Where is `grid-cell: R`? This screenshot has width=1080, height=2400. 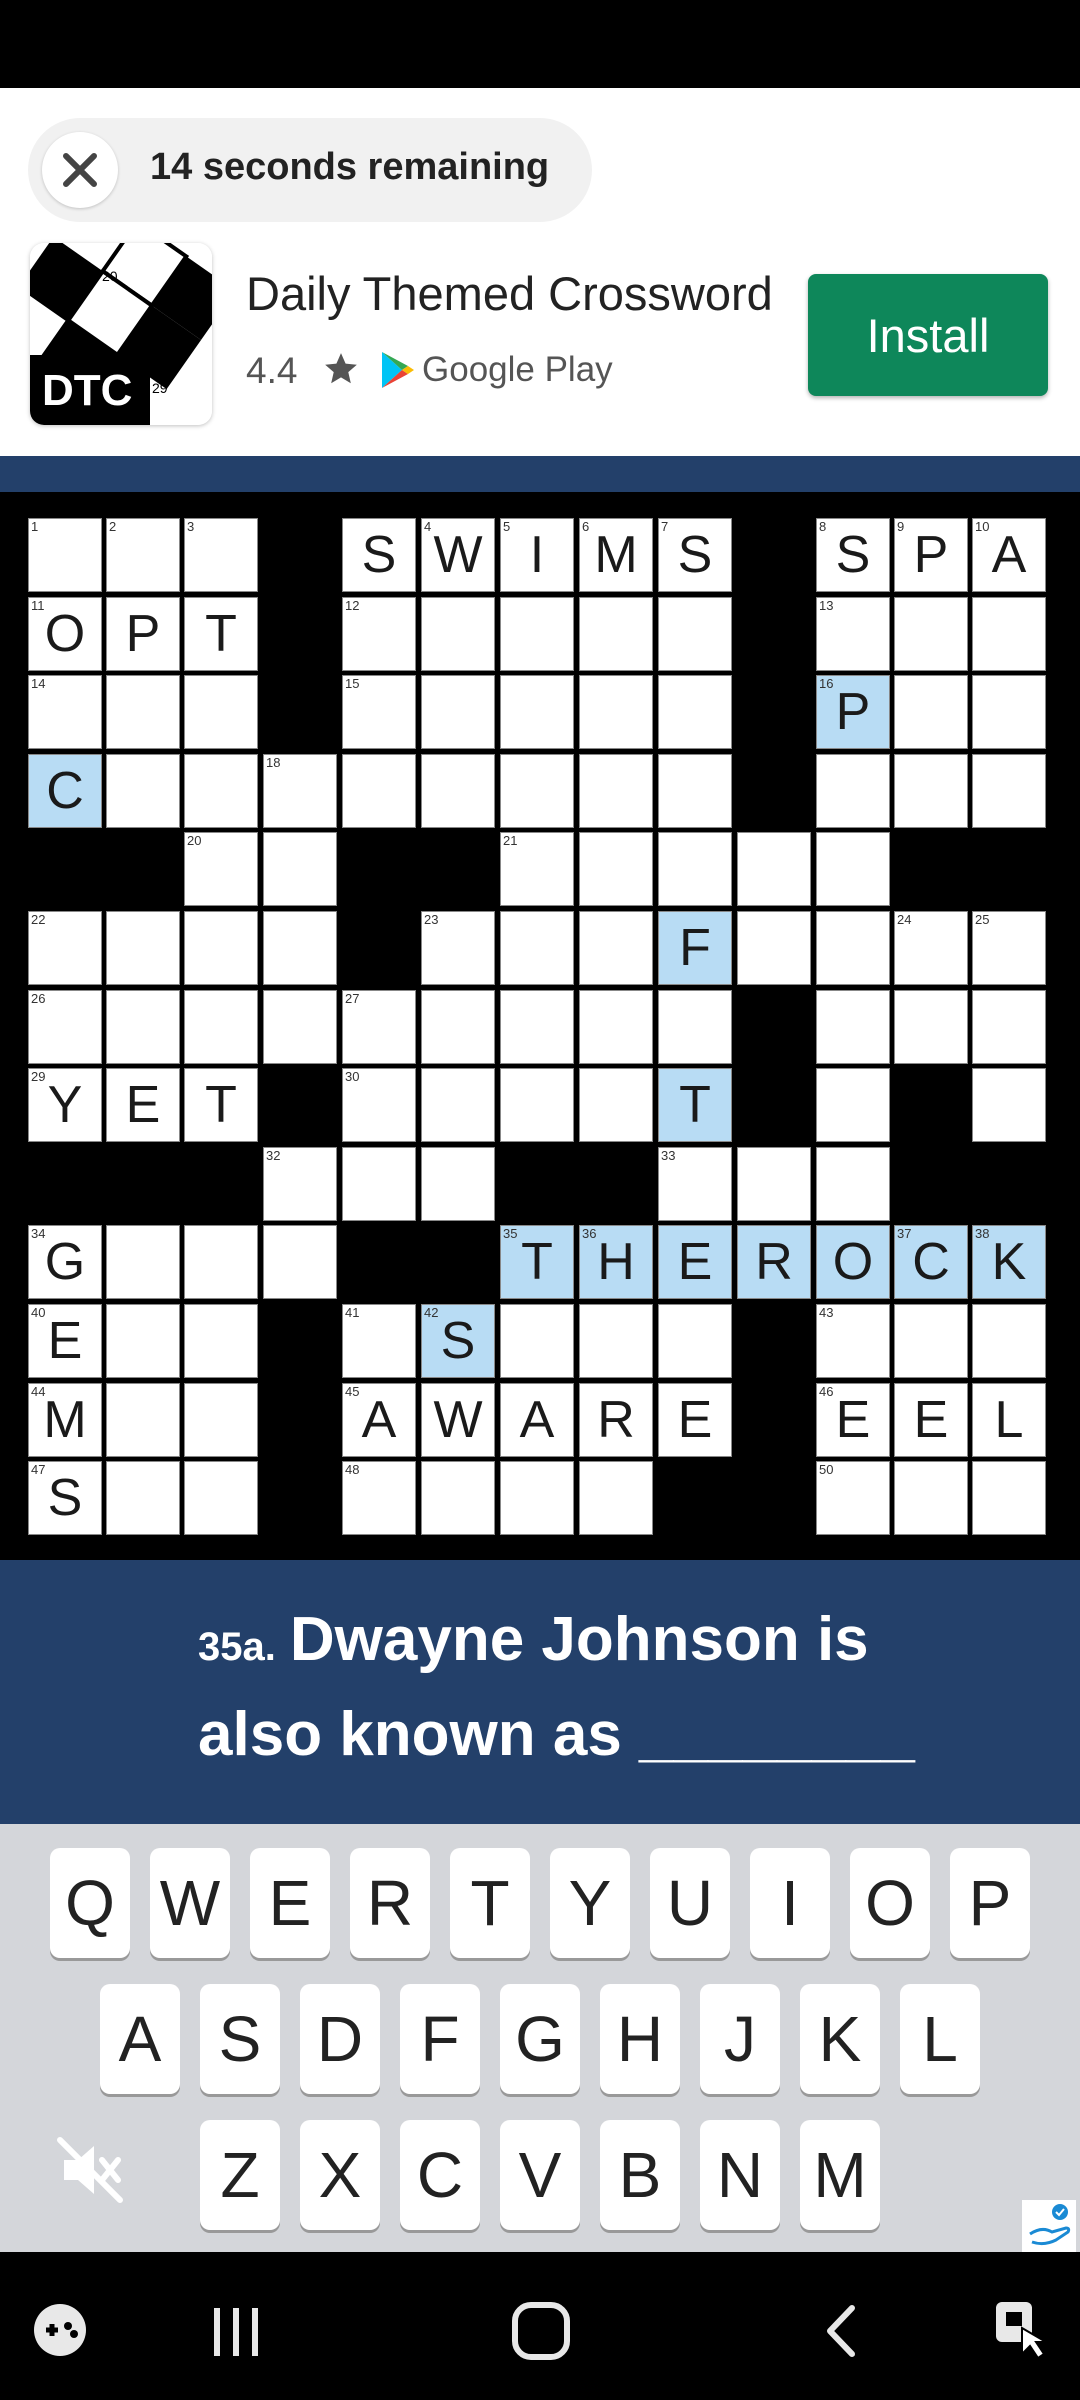
grid-cell: R is located at coordinates (616, 1420).